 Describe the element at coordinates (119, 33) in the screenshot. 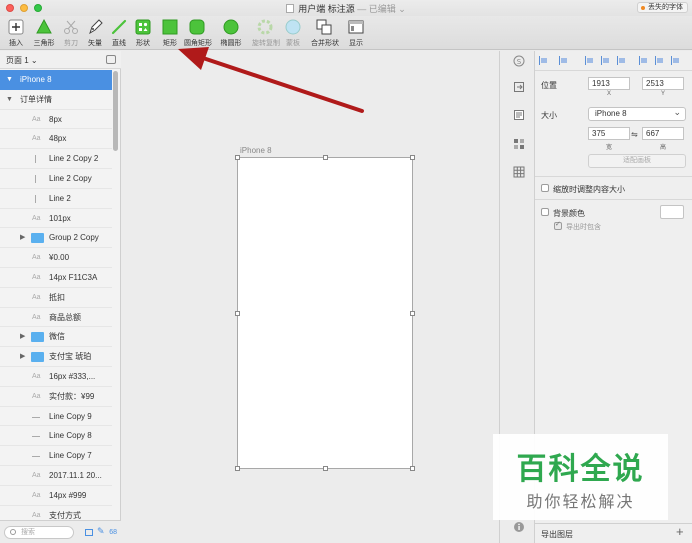

I see `toolbar-line-button: 直线` at that location.